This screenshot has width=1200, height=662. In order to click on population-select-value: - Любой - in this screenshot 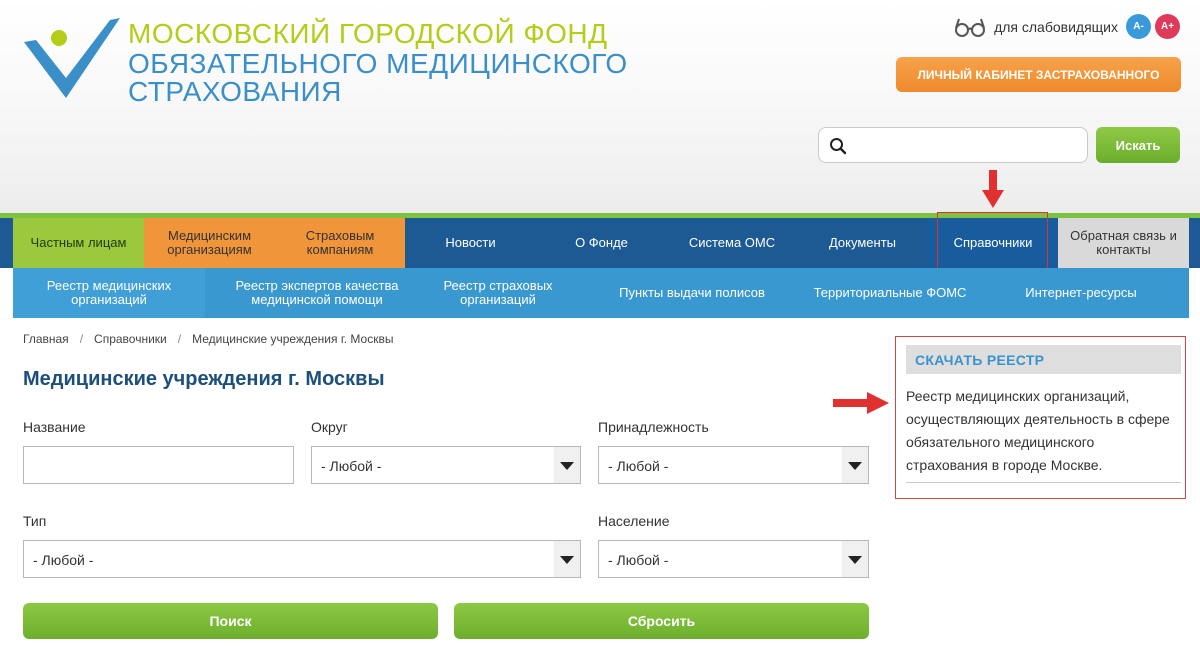, I will do `click(638, 560)`.